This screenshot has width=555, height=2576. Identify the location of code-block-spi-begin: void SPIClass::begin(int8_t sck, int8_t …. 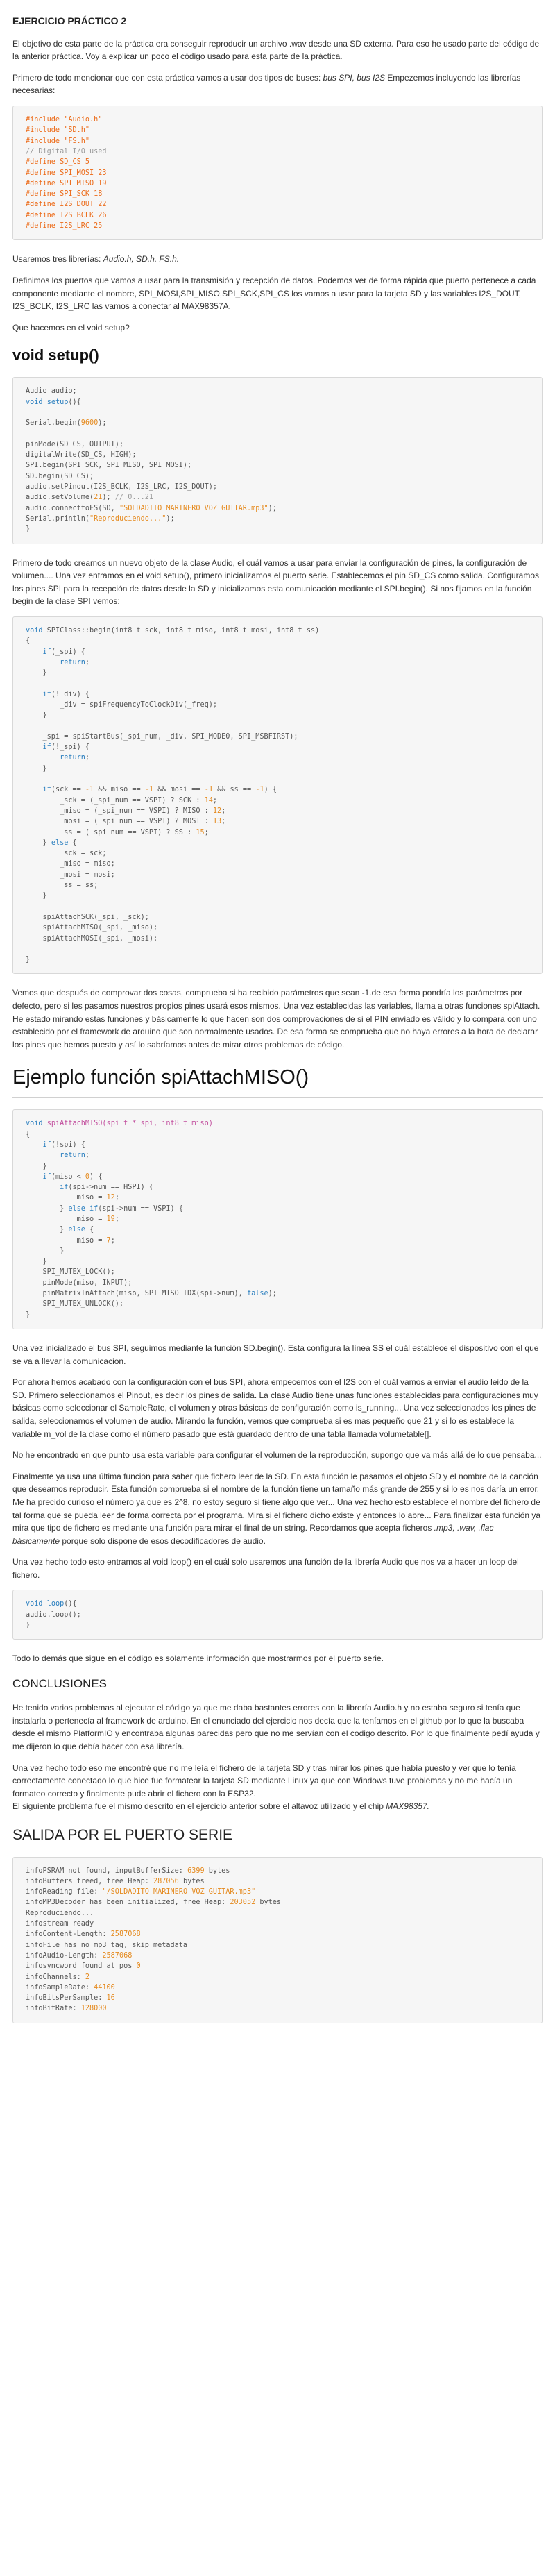
(277, 795).